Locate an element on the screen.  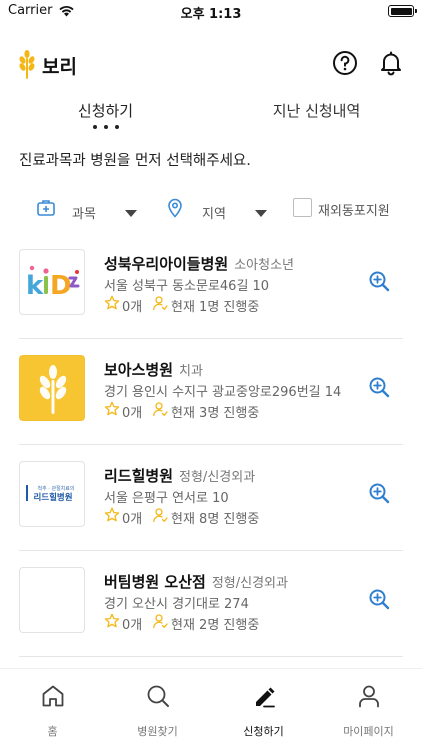
nav-apply: 신청하기 is located at coordinates (263, 709).